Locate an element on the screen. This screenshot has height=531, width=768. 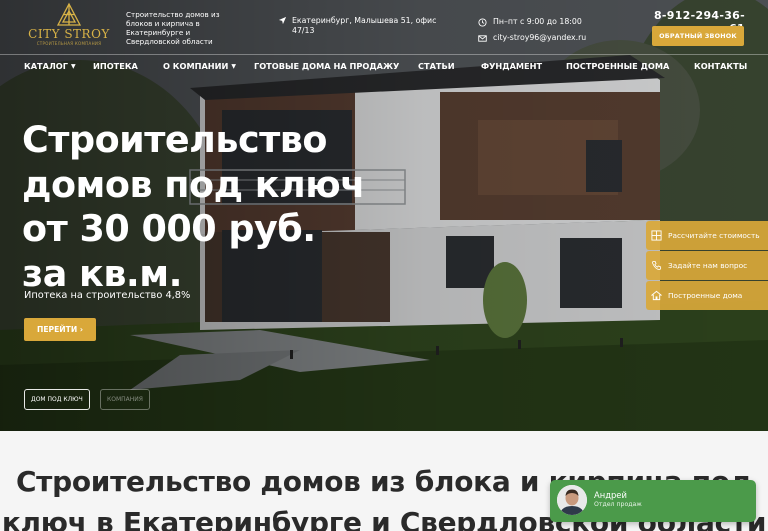
slide-tab-company: КОМПАНИЯ is located at coordinates (125, 399).